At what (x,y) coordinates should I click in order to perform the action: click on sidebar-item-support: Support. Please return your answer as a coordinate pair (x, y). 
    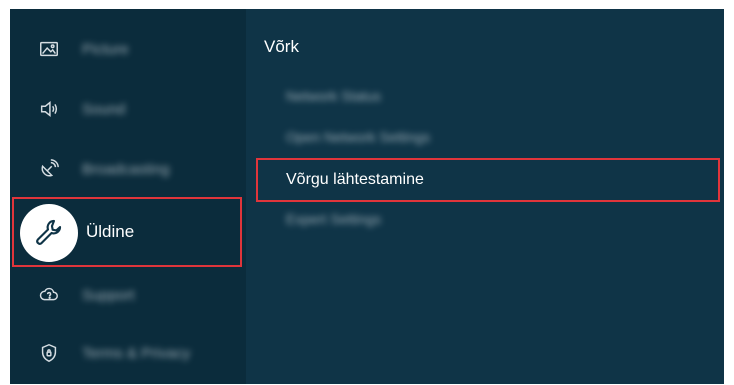
    Looking at the image, I should click on (128, 295).